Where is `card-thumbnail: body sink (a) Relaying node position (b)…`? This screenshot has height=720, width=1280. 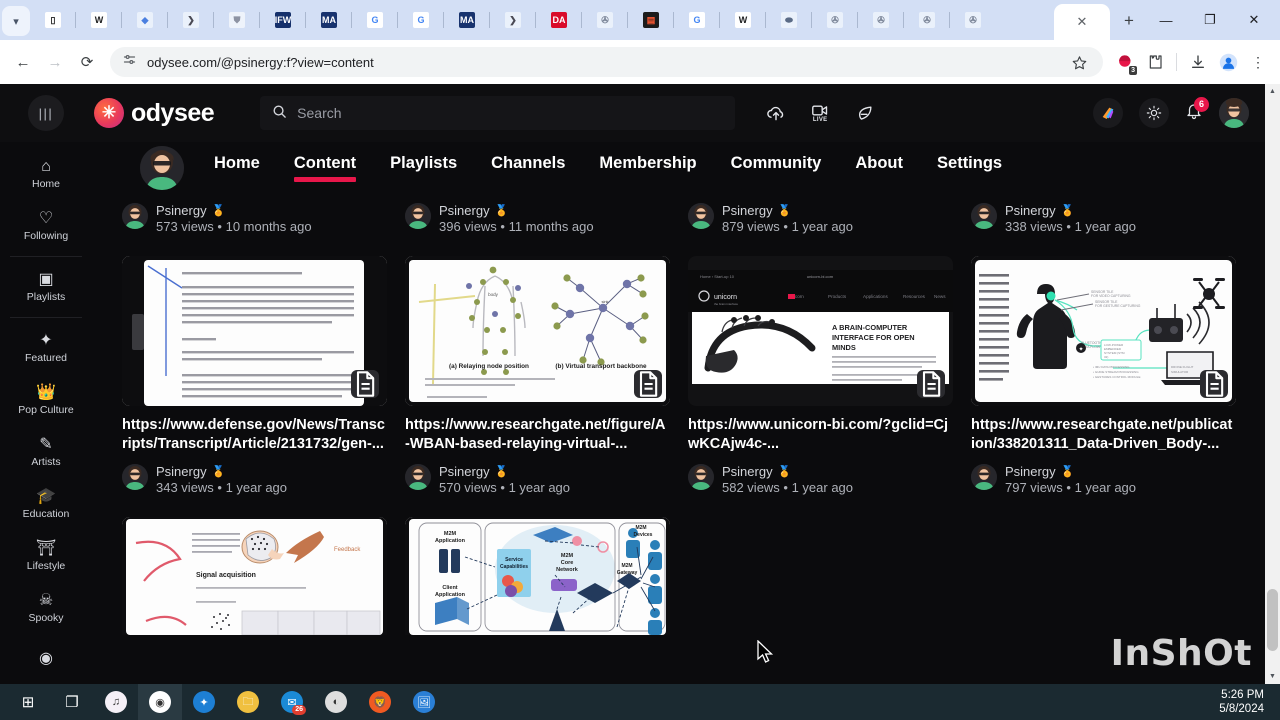 card-thumbnail: body sink (a) Relaying node position (b)… is located at coordinates (537, 331).